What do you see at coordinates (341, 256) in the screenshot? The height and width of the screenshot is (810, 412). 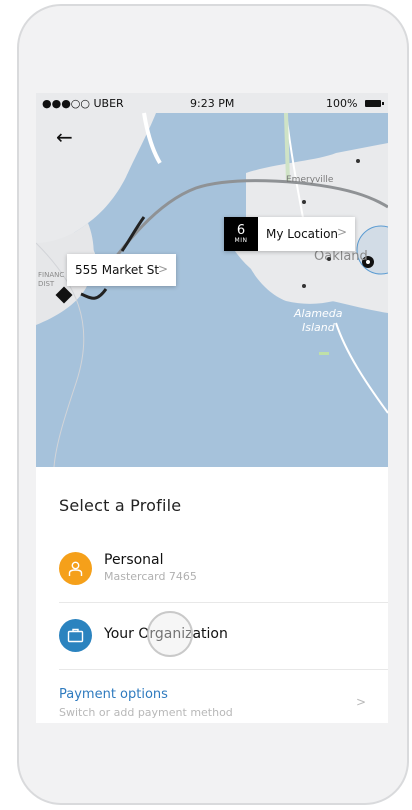 I see `label-oakland: Oakland` at bounding box center [341, 256].